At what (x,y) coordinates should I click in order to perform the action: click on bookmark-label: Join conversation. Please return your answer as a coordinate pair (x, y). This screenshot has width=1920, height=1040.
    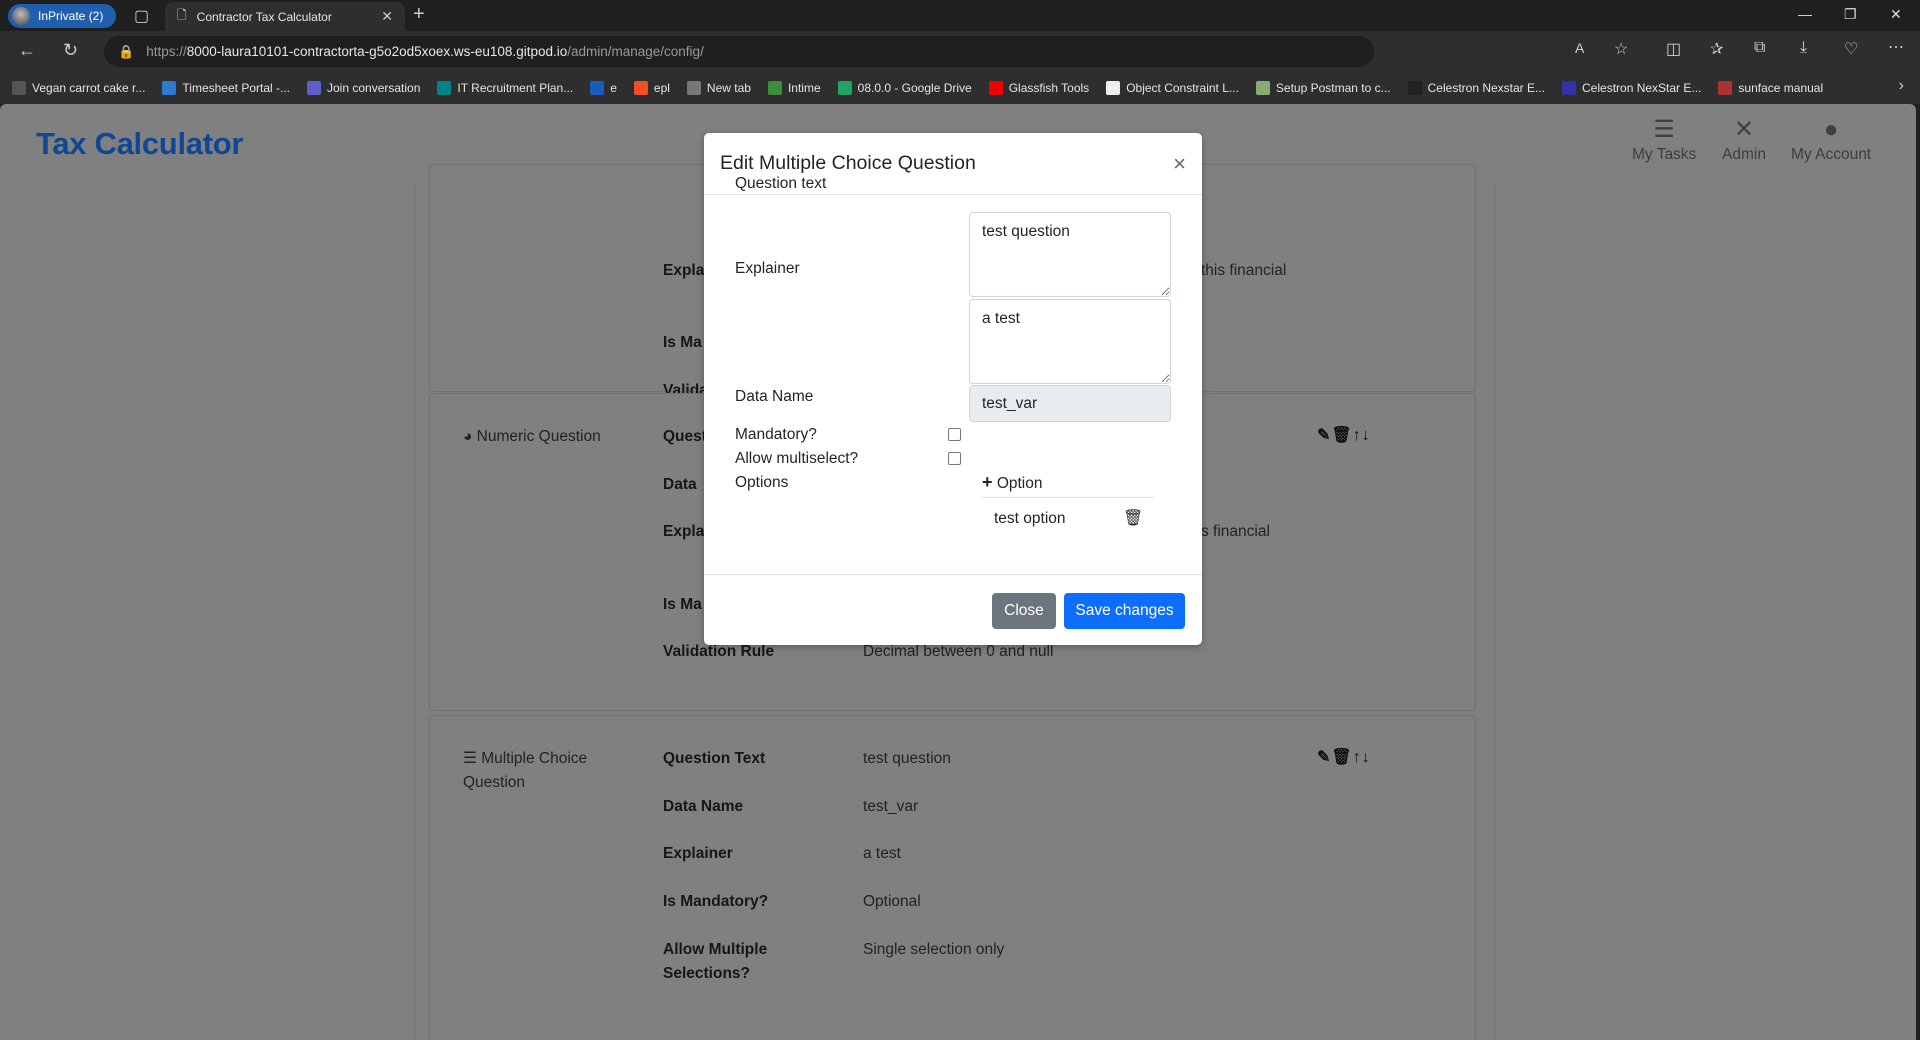
    Looking at the image, I should click on (374, 87).